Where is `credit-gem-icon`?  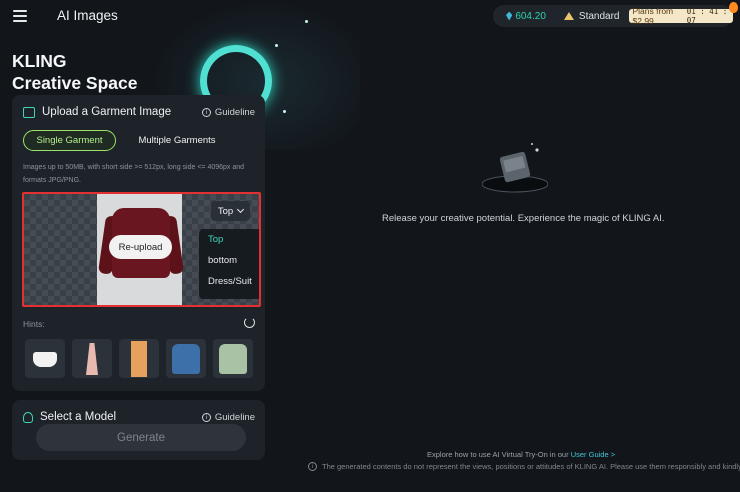
credit-gem-icon is located at coordinates (509, 16).